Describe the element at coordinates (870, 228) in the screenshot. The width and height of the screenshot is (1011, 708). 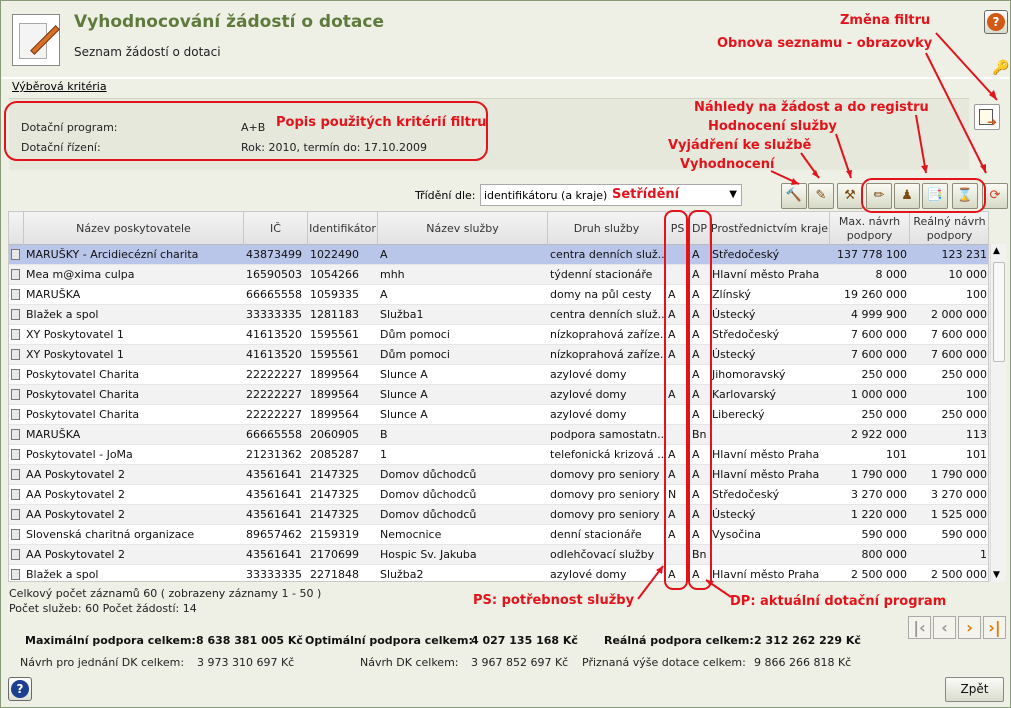
I see `header-max-support: Max. návrh podpory` at that location.